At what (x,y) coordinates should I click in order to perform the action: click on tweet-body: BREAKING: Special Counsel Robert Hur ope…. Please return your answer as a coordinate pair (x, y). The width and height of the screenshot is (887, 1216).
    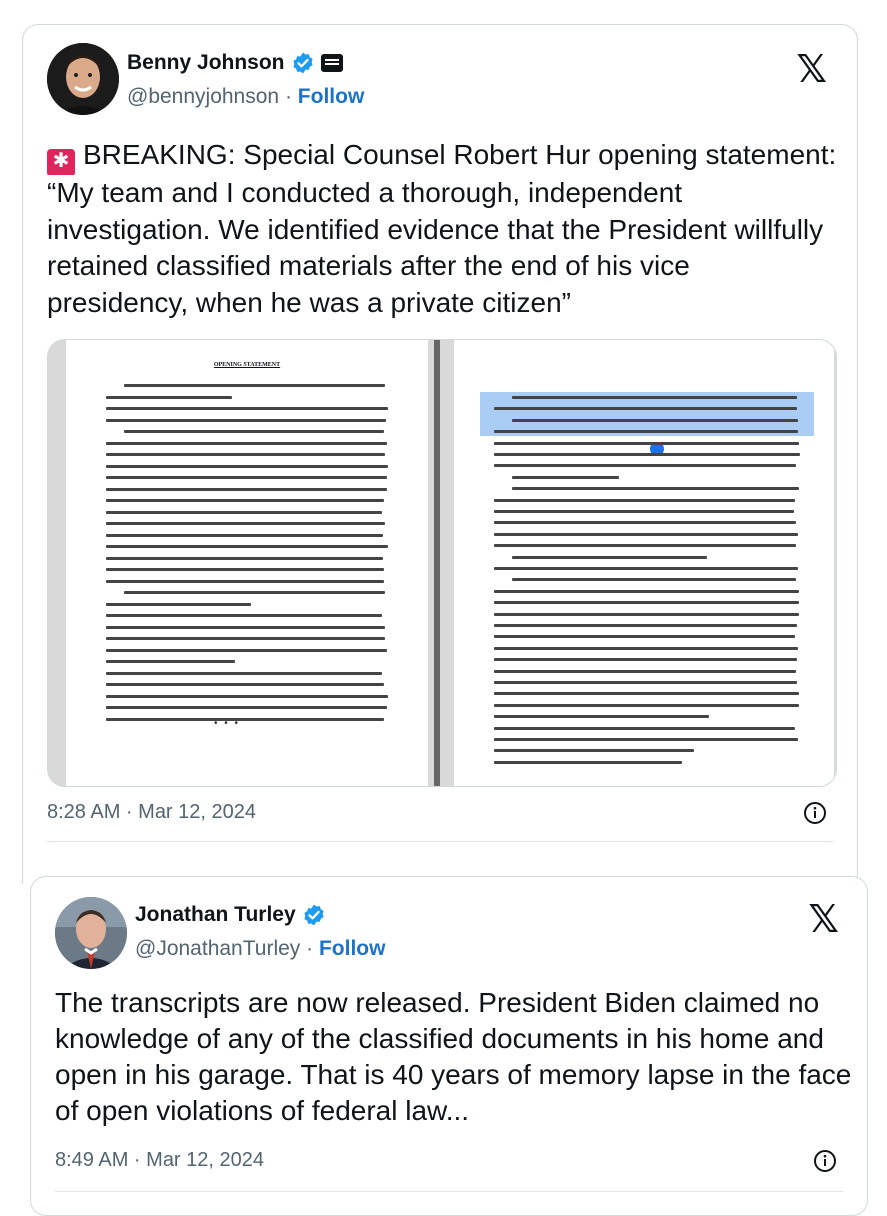
    Looking at the image, I should click on (442, 228).